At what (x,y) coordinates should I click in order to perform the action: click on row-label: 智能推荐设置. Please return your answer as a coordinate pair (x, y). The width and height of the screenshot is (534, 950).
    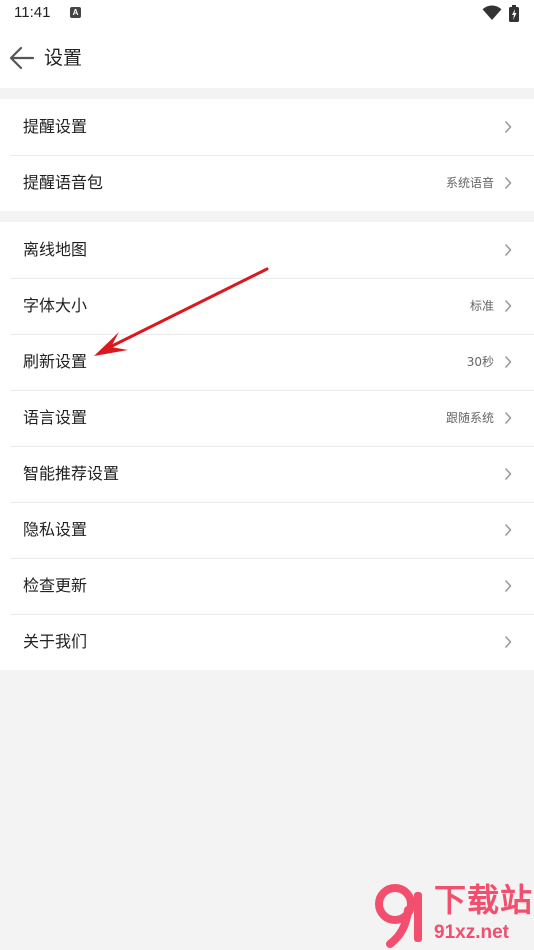
    Looking at the image, I should click on (71, 473).